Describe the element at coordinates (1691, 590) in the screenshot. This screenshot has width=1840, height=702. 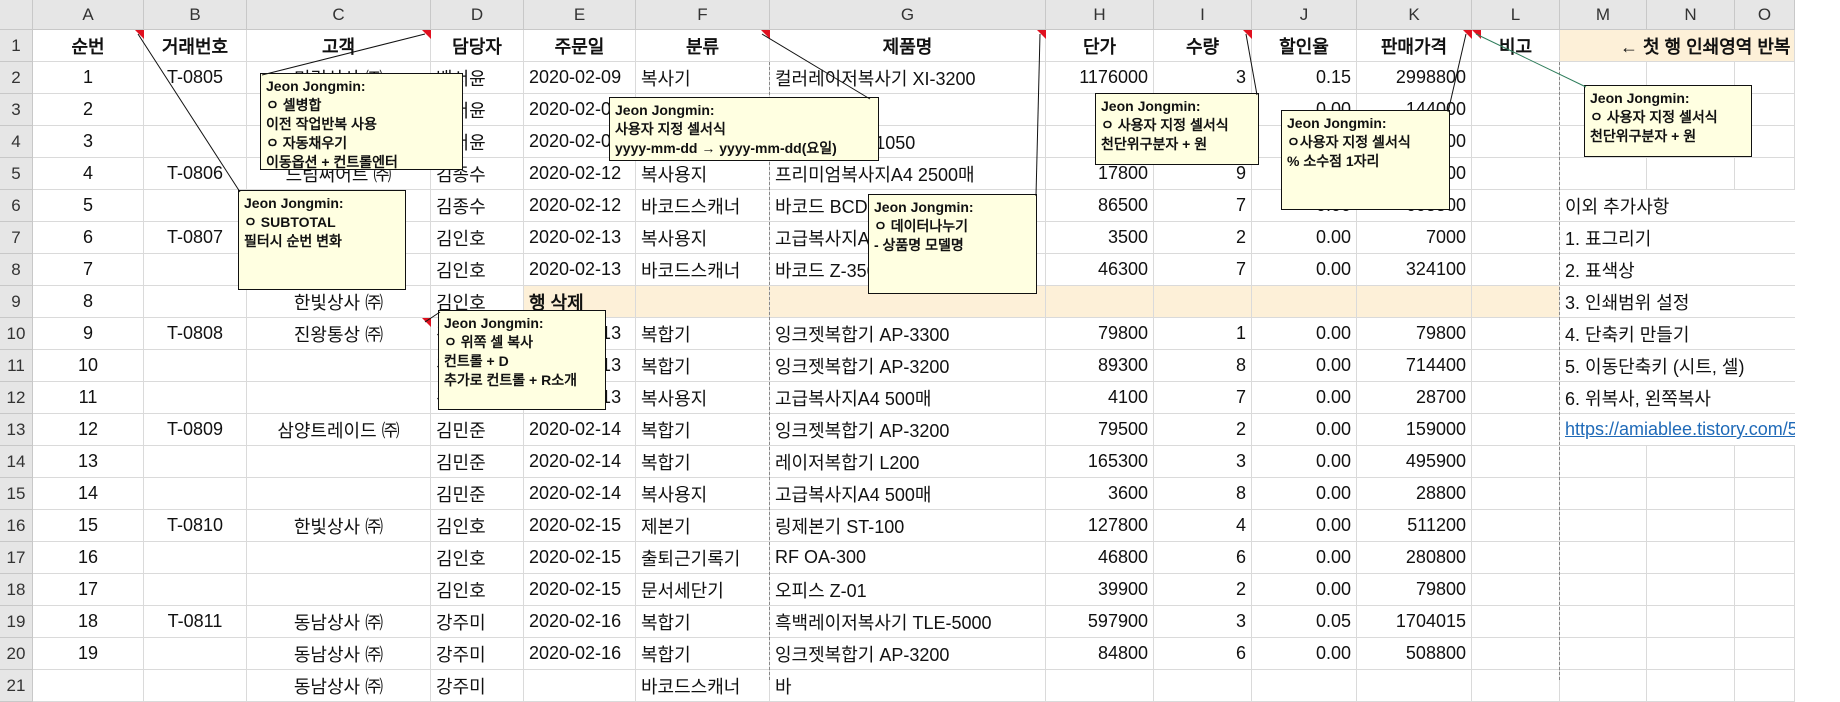
I see `cell-N18` at that location.